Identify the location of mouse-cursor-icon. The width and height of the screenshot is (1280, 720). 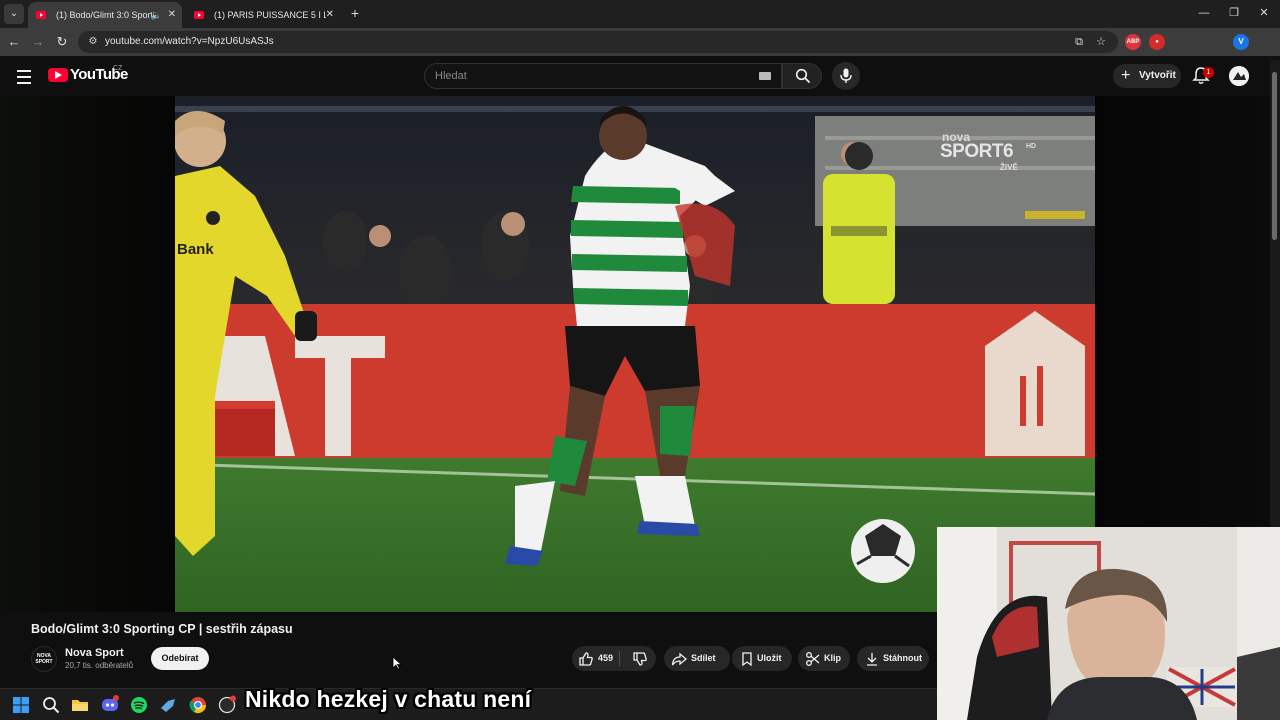
(397, 663).